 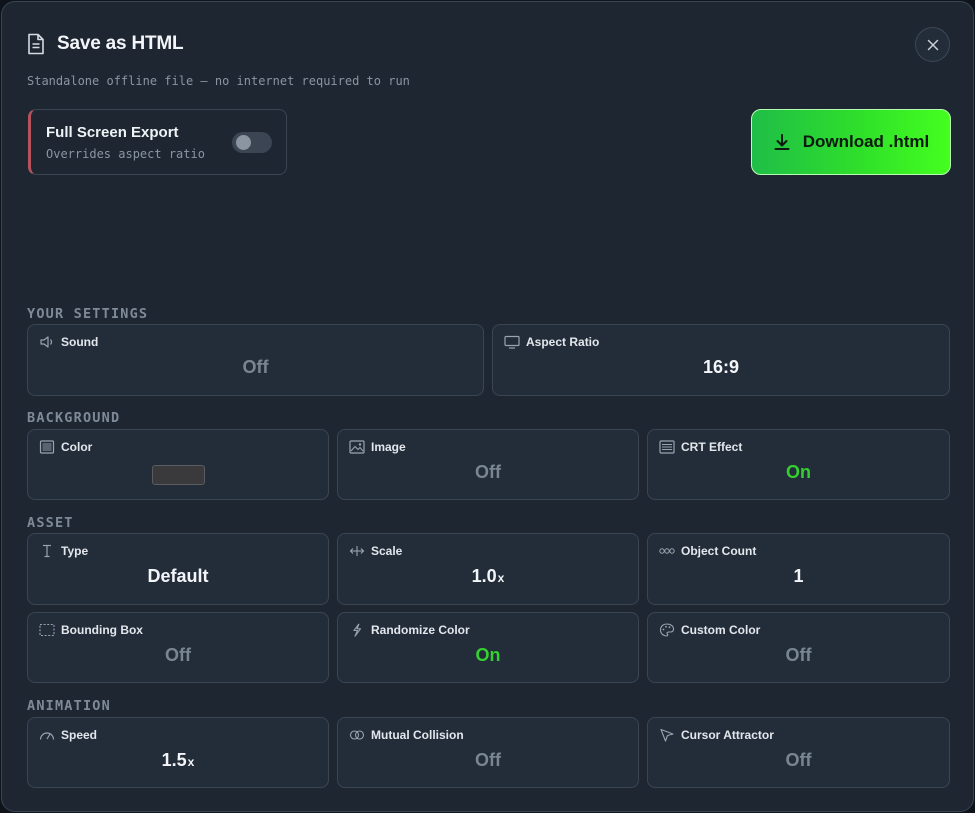 I want to click on cursor-attractor-value: Off, so click(x=798, y=760).